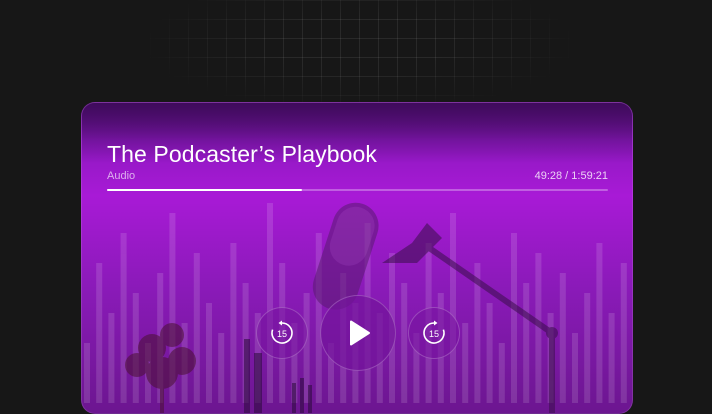 The image size is (712, 414). What do you see at coordinates (571, 176) in the screenshot?
I see `time-display: 49:28 / 1:59:21` at bounding box center [571, 176].